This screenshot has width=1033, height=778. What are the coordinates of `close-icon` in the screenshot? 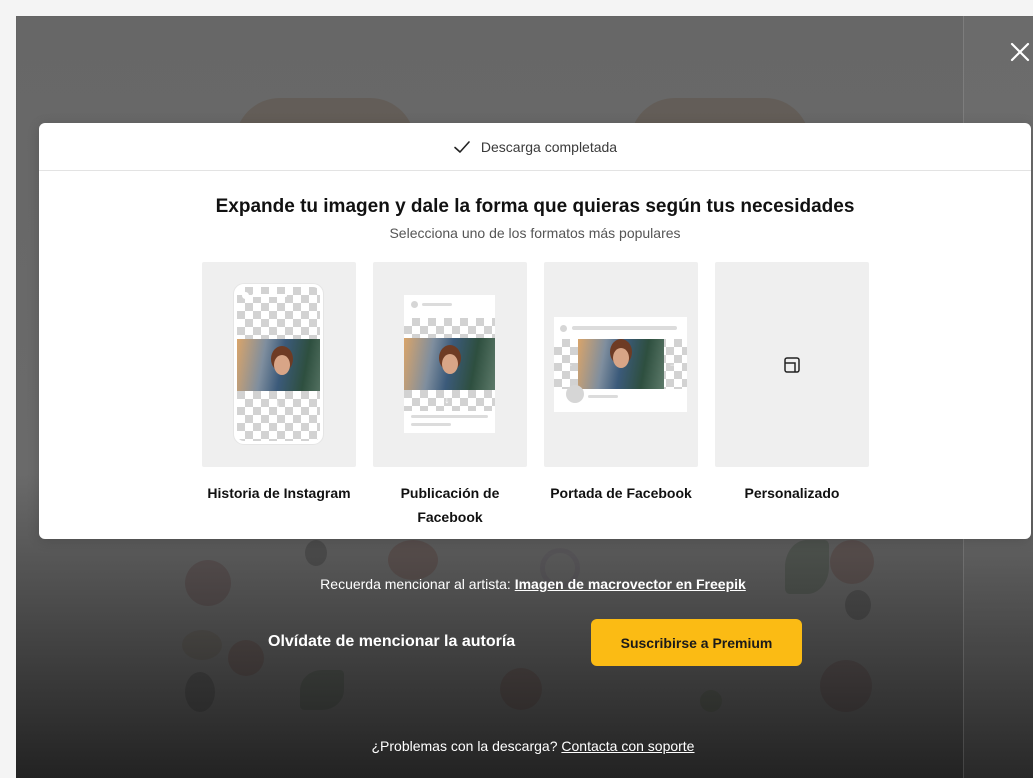 It's located at (1019, 52).